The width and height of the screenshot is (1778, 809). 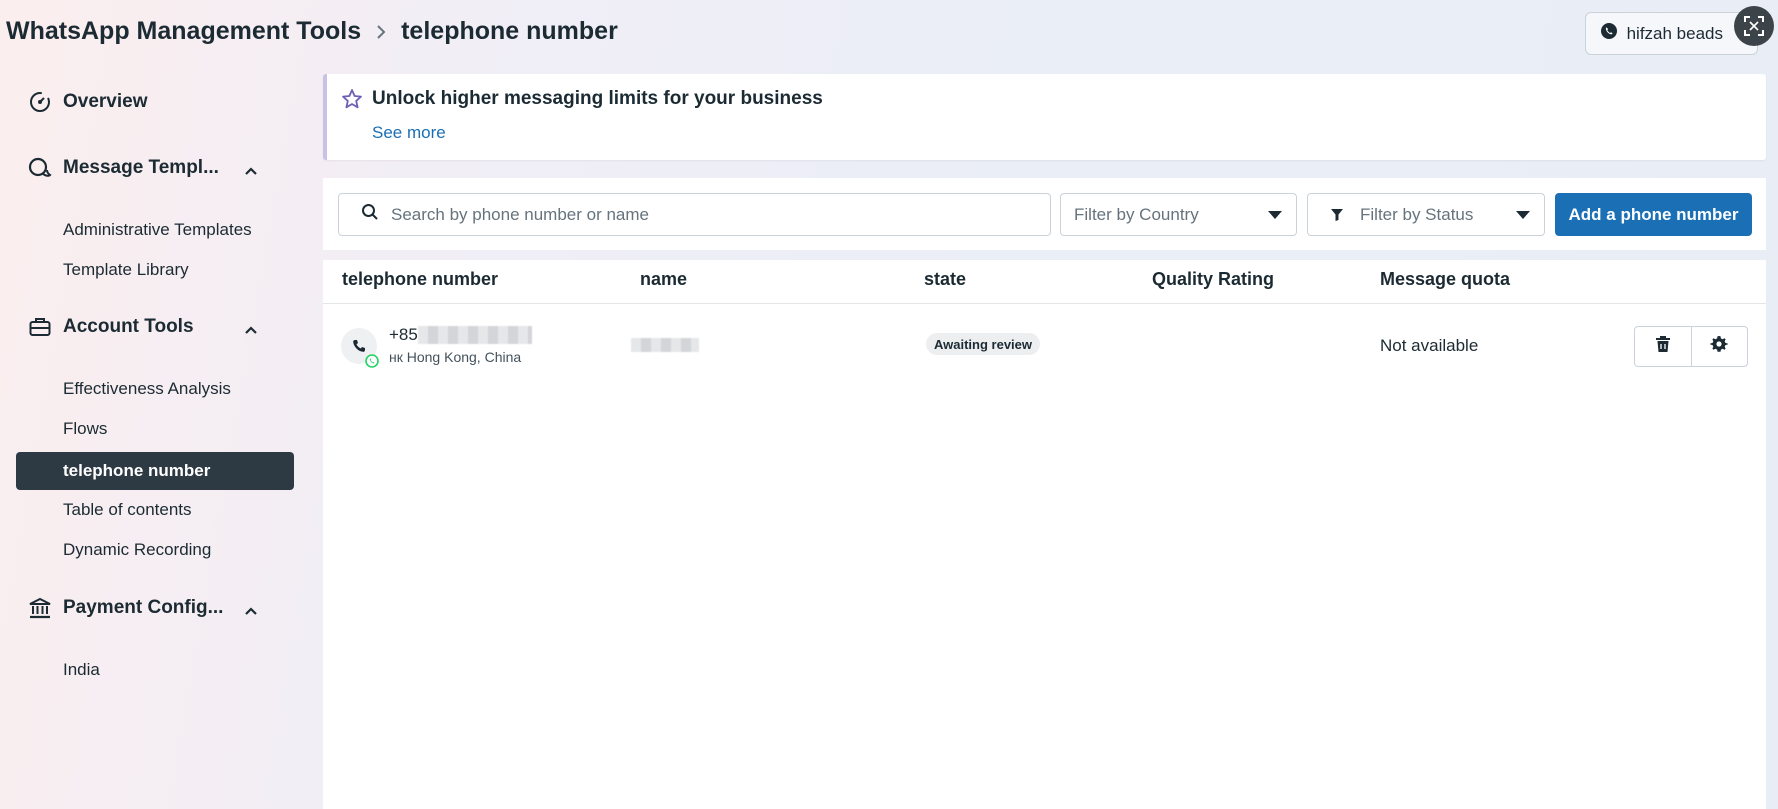 I want to click on column-header-phone: telephone number, so click(x=420, y=279).